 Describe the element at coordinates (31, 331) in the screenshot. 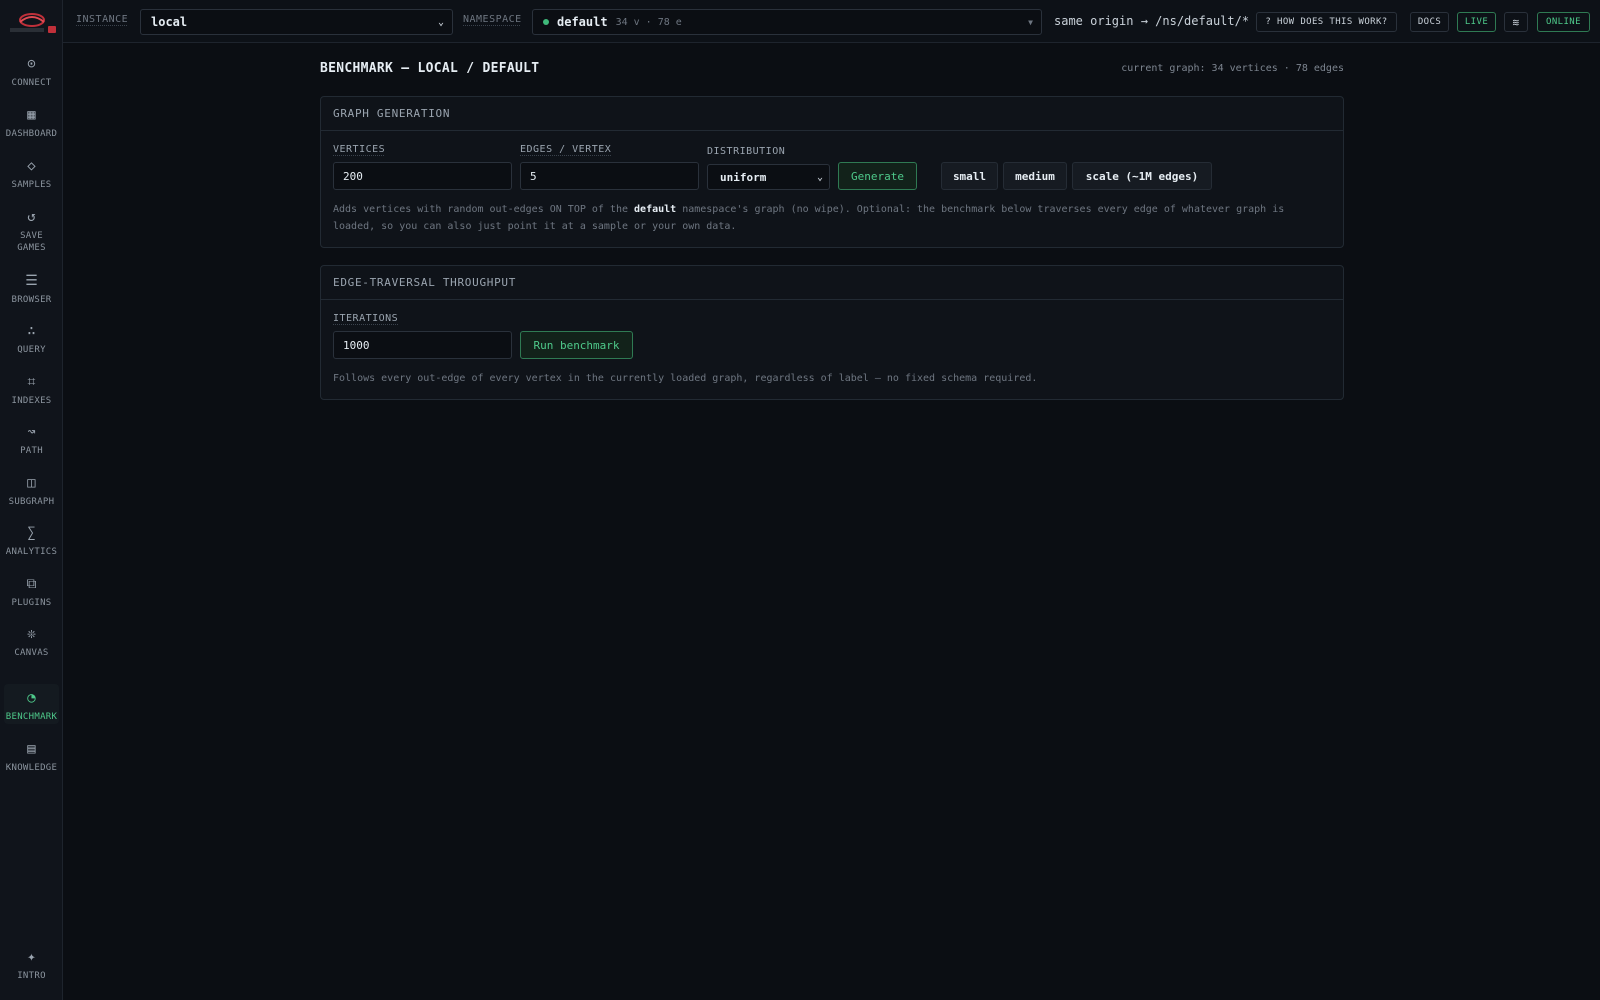

I see `query-icon: ∴` at that location.